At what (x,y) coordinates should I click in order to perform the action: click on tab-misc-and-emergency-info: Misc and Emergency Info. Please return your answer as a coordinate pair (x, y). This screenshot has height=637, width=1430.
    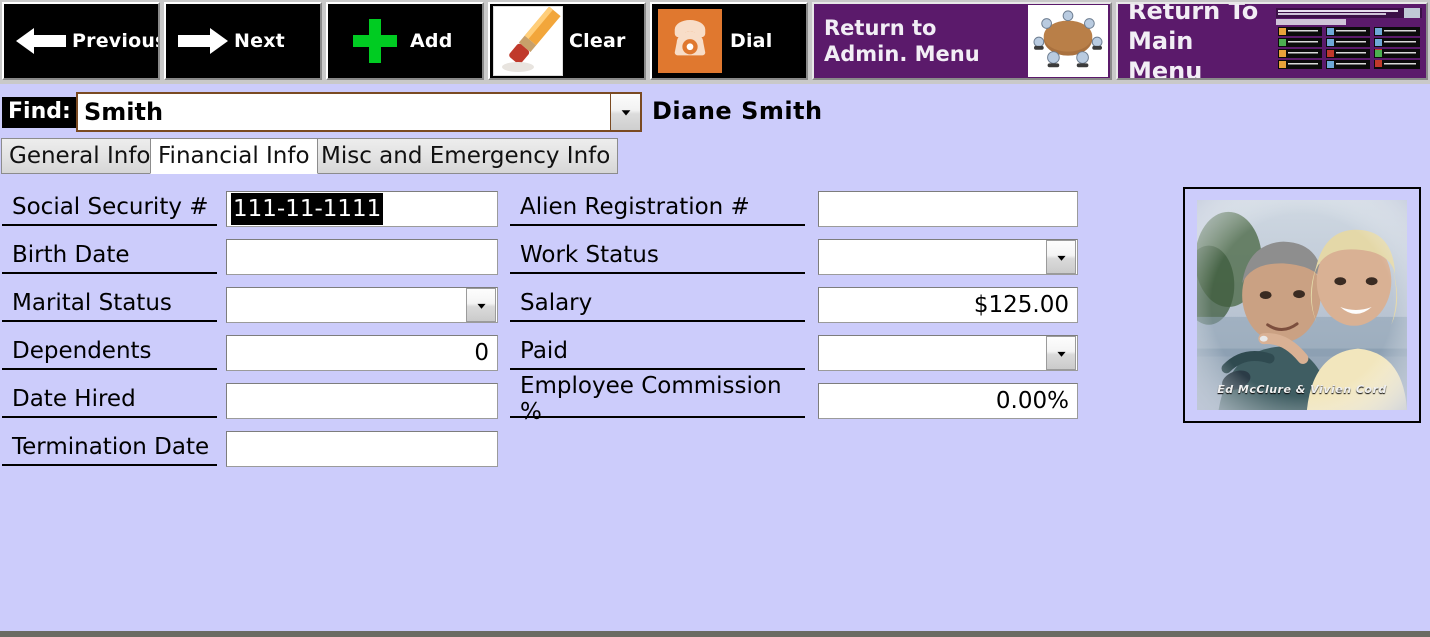
    Looking at the image, I should click on (466, 156).